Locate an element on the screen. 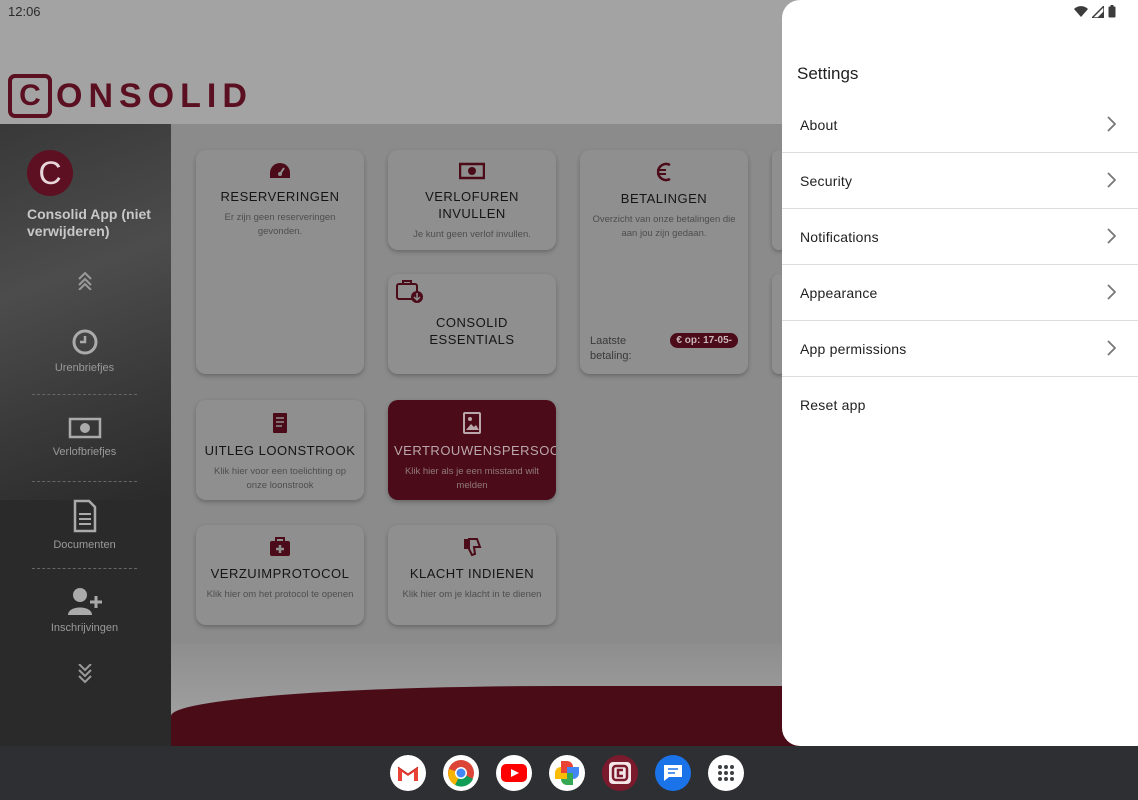  settings-item-label: Notifications is located at coordinates (839, 236).